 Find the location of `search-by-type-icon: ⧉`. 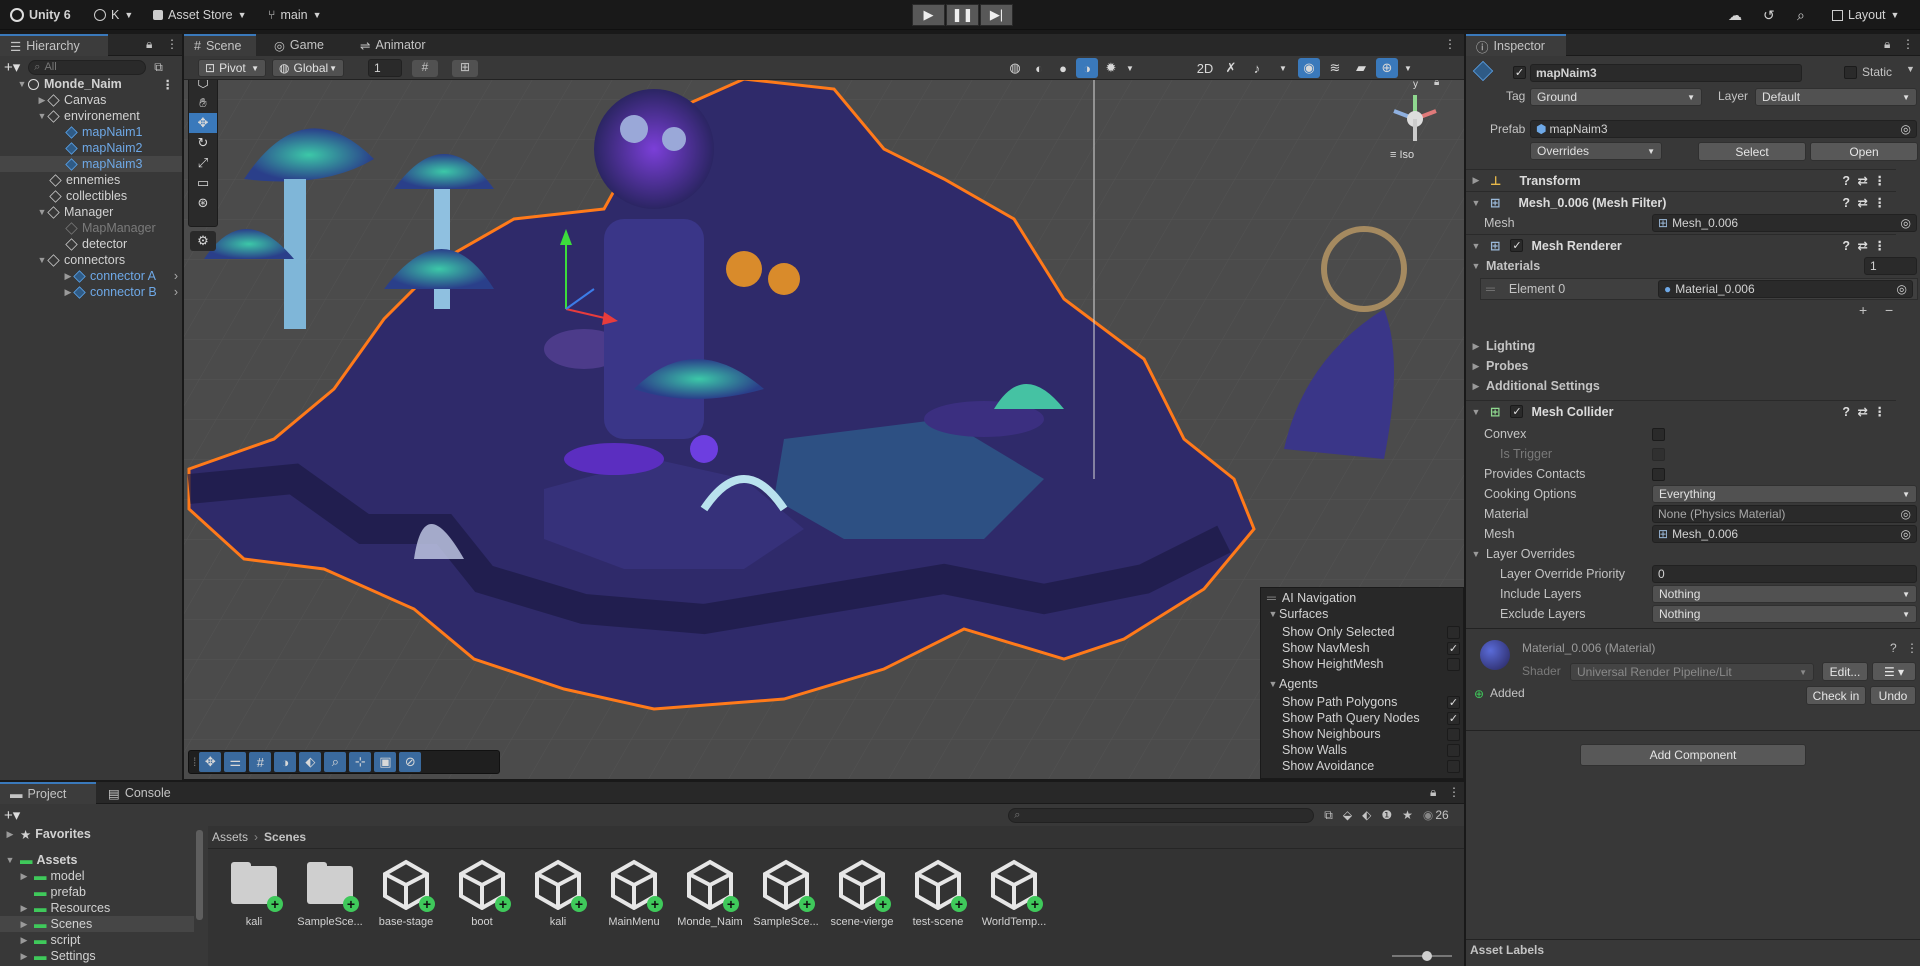

search-by-type-icon: ⧉ is located at coordinates (1328, 815).